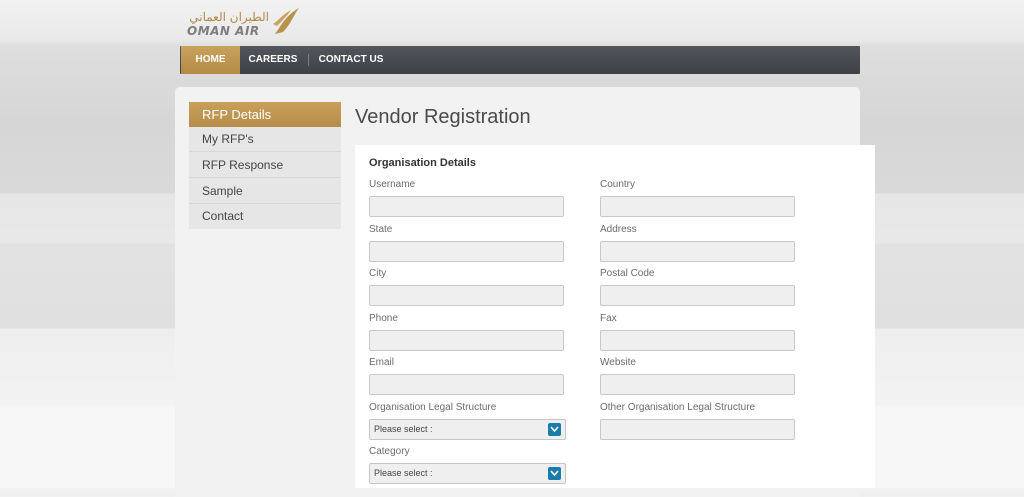 This screenshot has height=497, width=1024. I want to click on phone-field, so click(466, 340).